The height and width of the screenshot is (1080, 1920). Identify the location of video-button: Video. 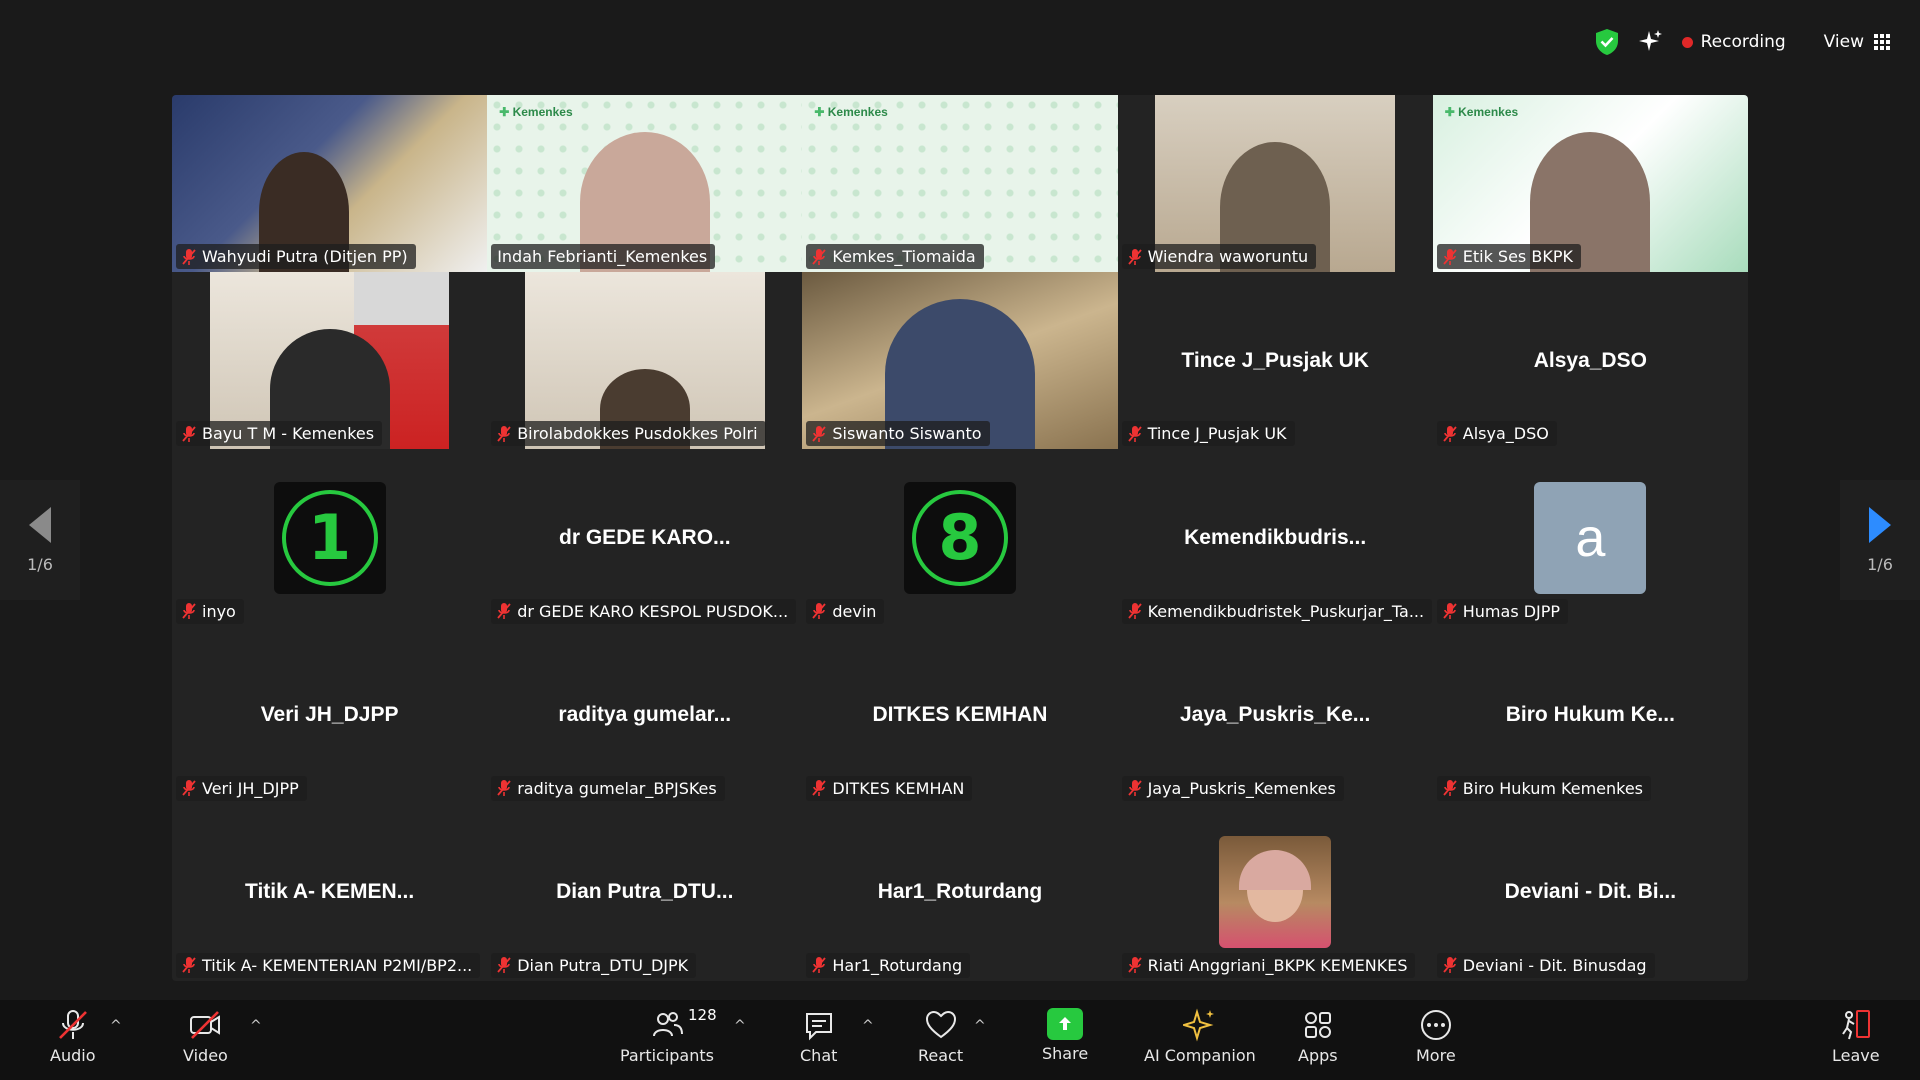
(205, 1036).